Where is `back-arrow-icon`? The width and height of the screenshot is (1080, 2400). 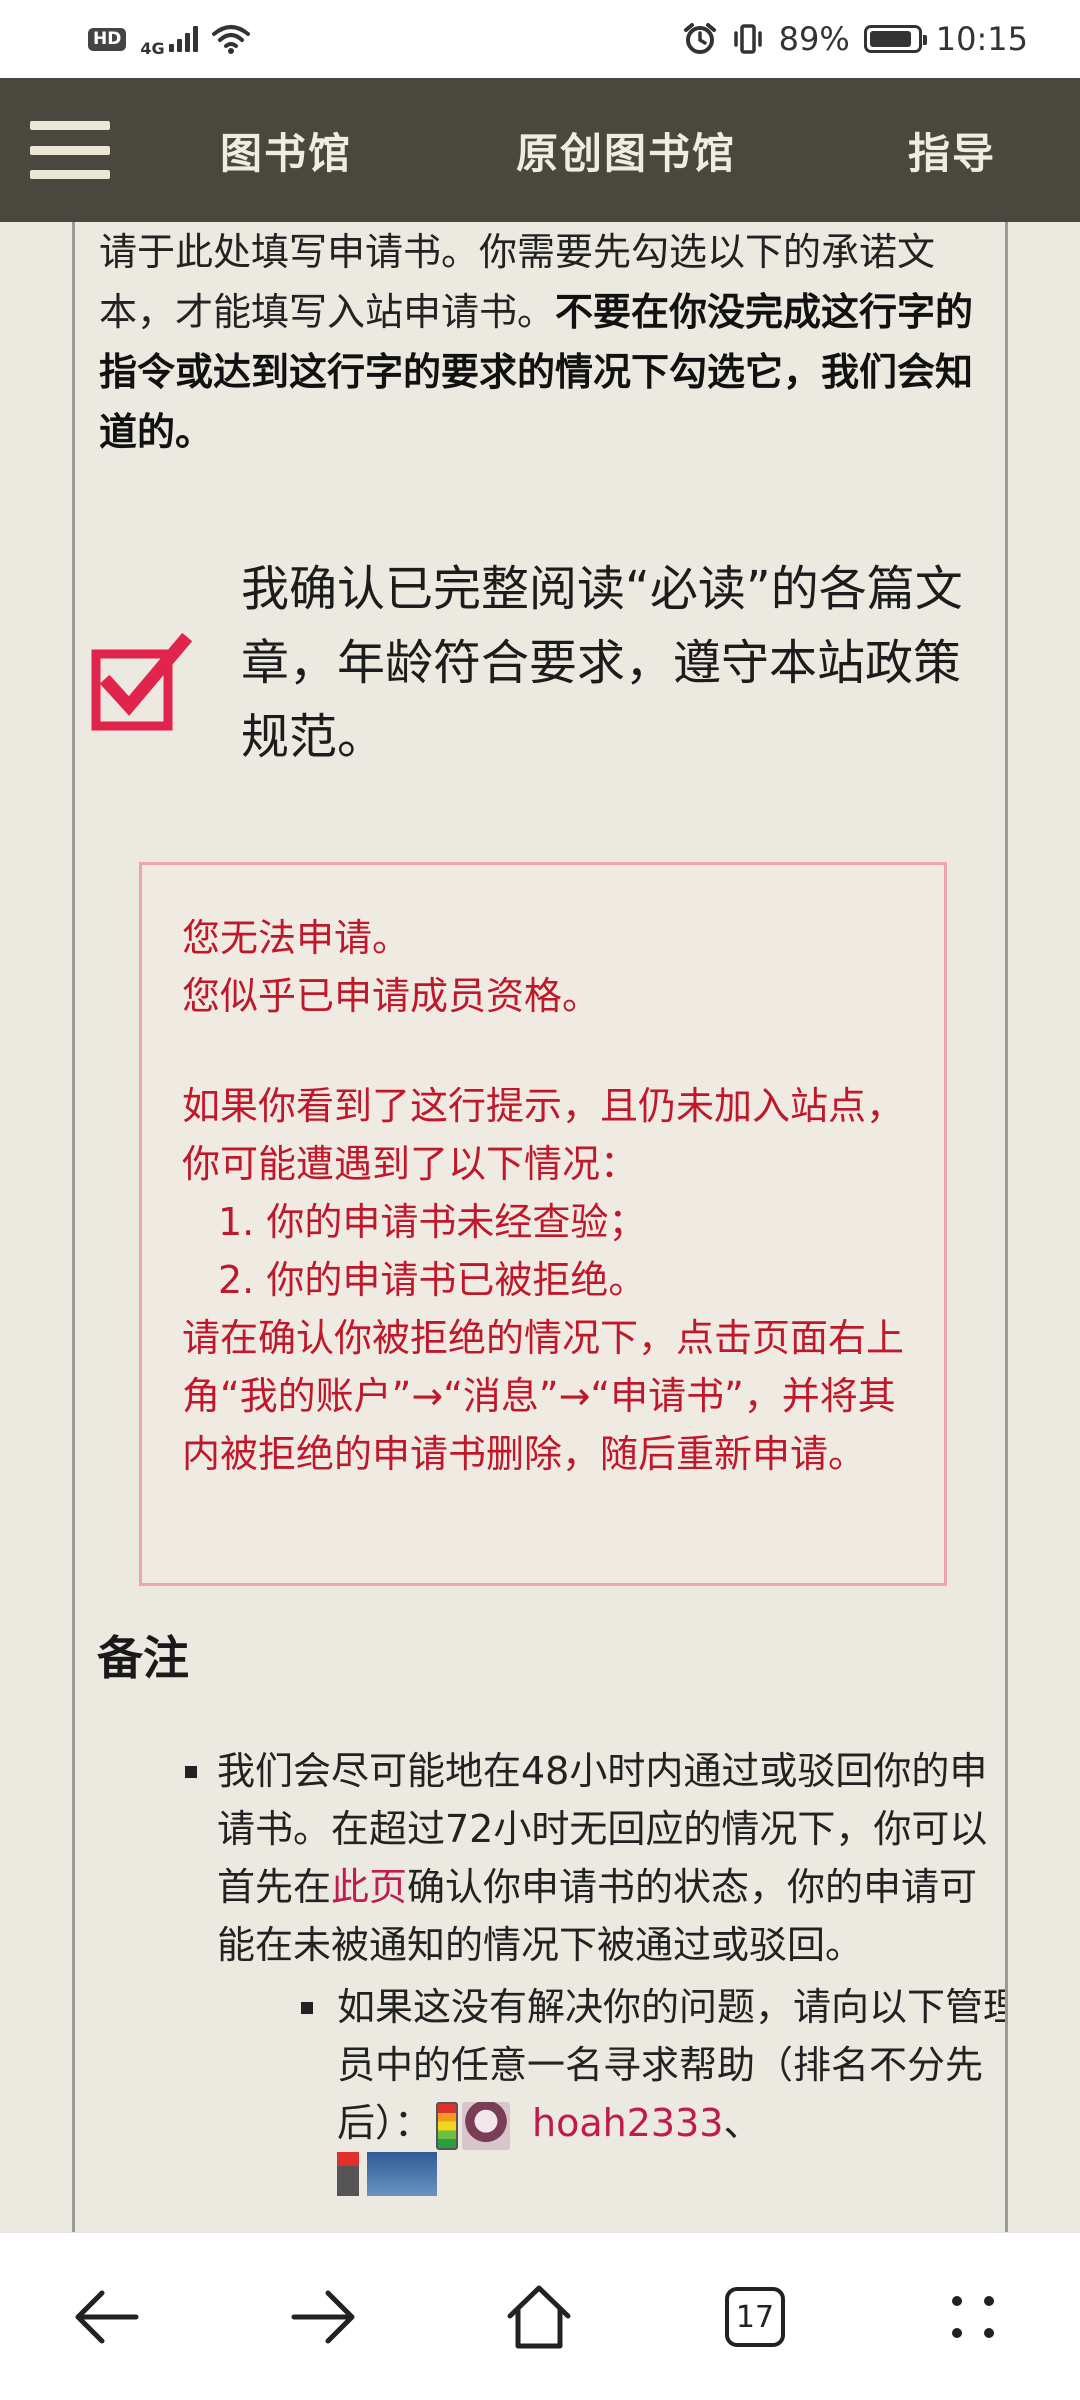 back-arrow-icon is located at coordinates (107, 2317).